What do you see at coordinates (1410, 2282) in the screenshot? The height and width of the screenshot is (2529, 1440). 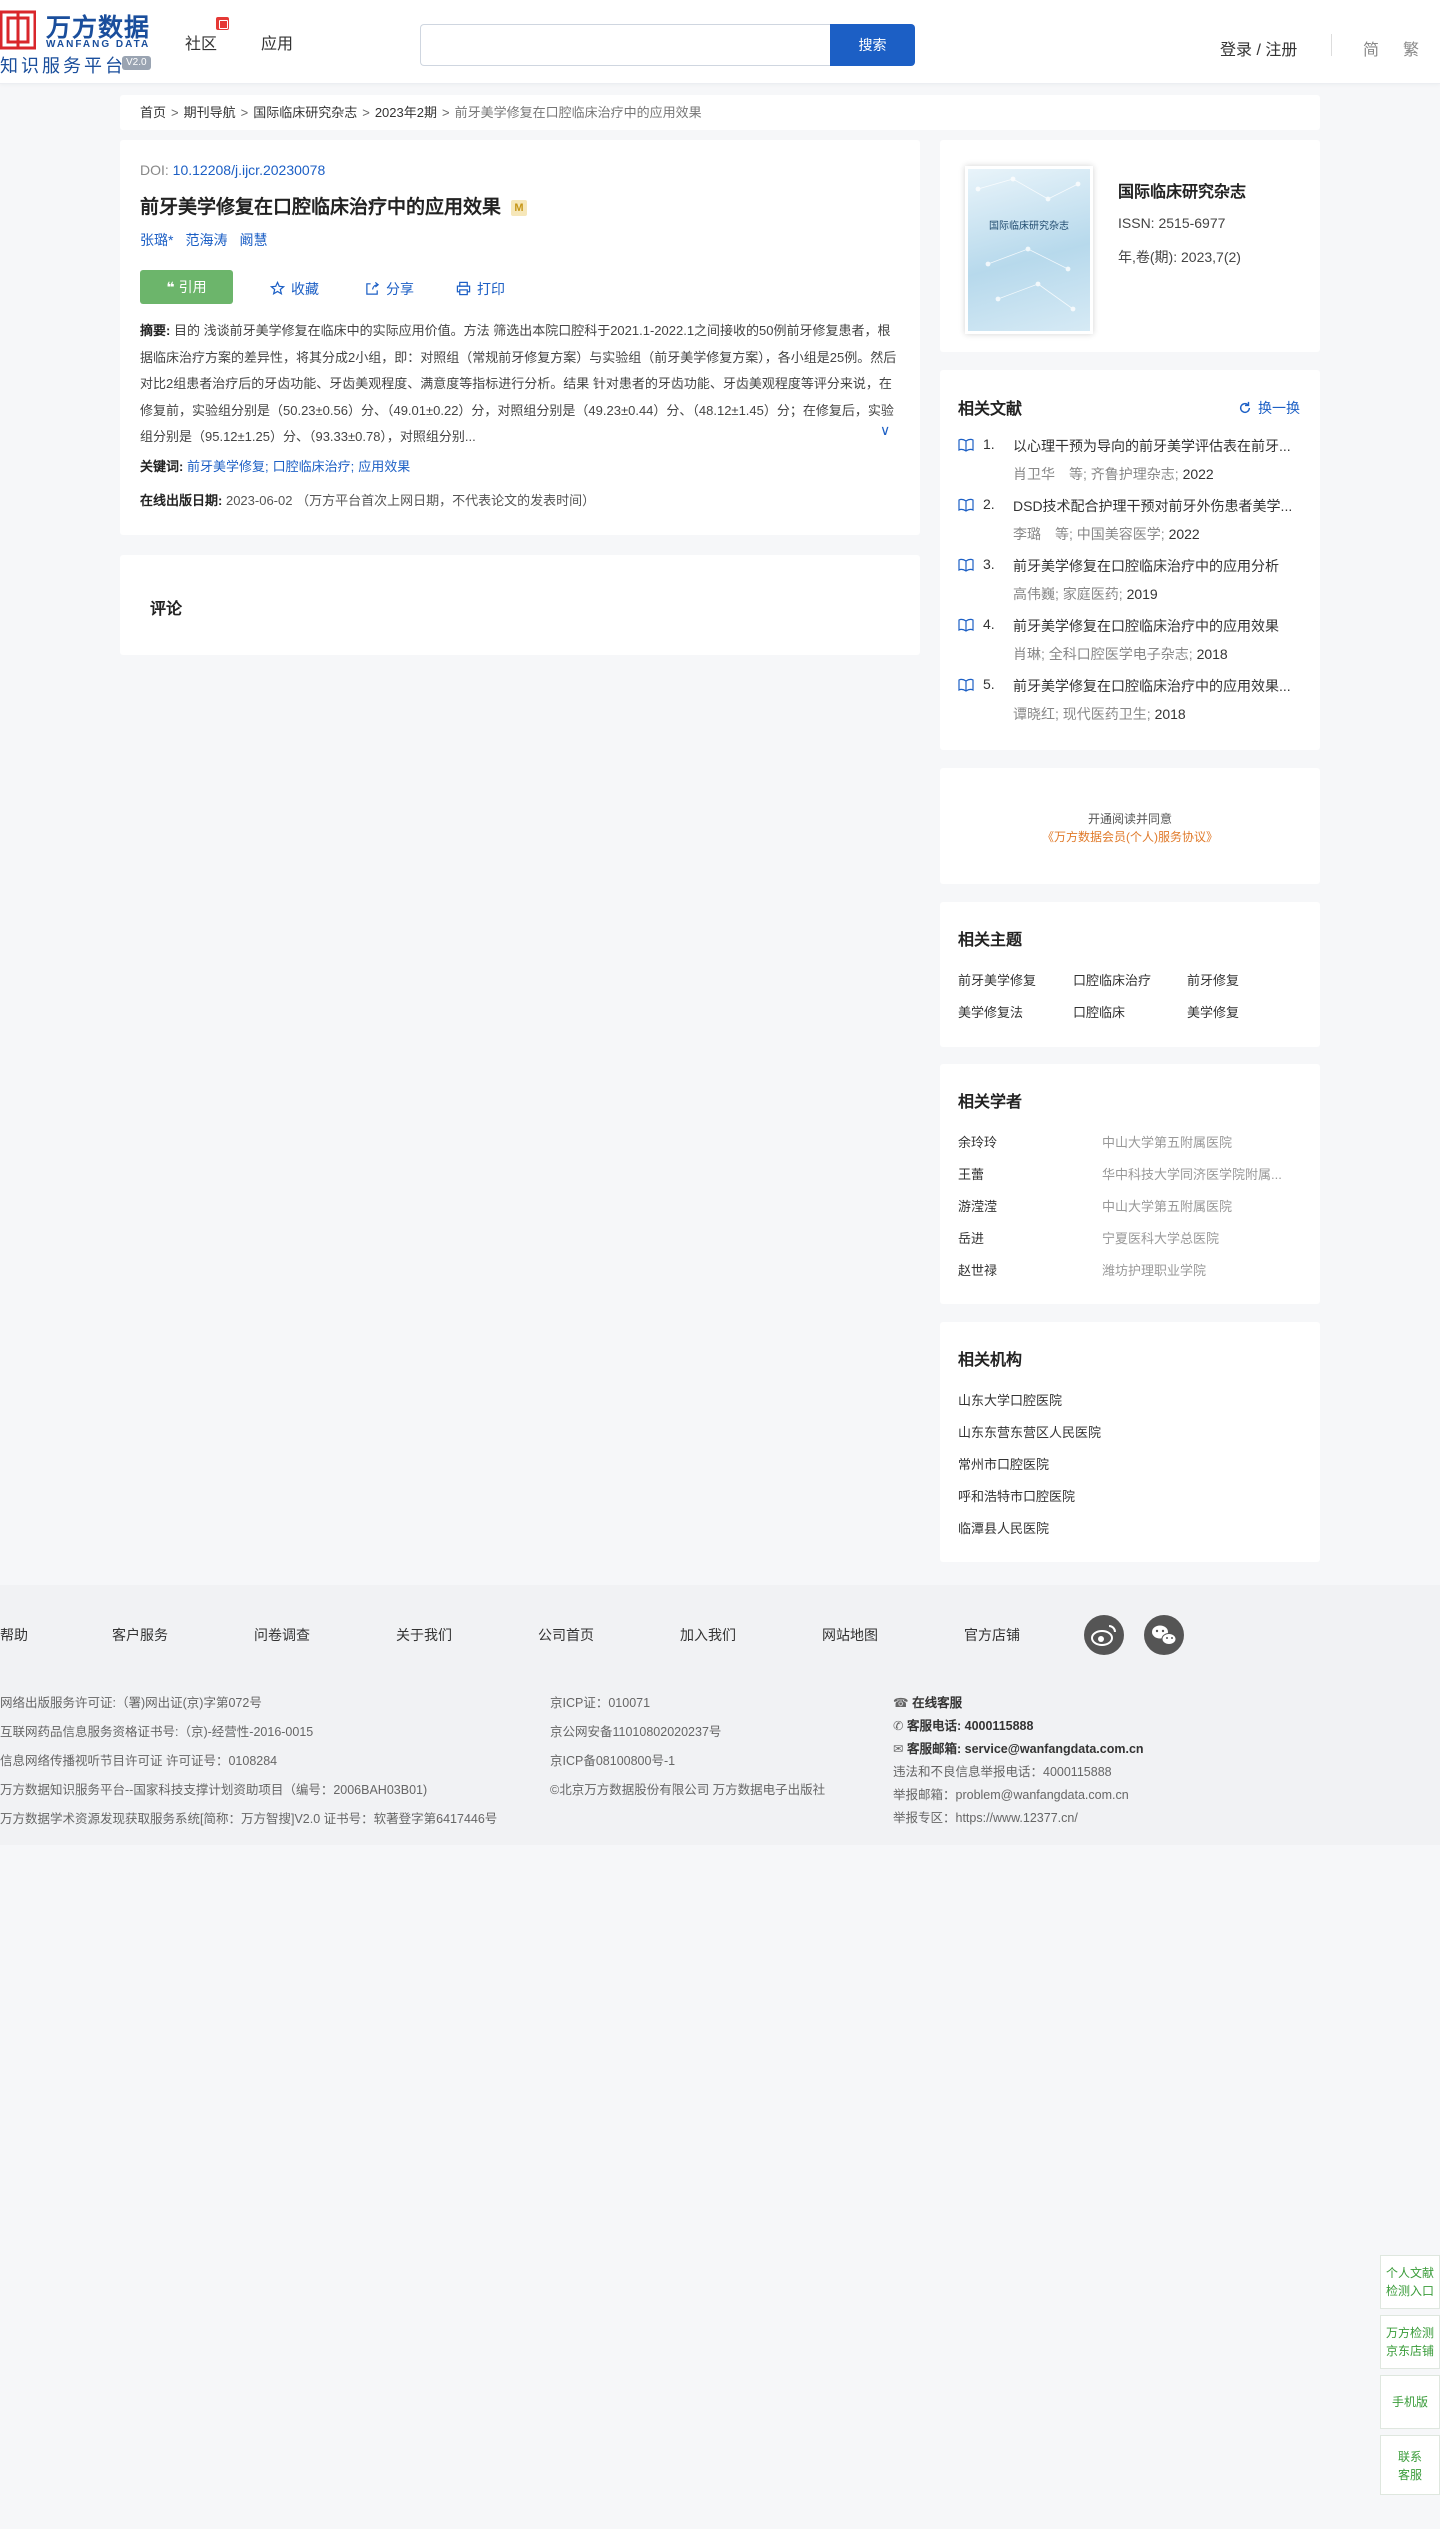 I see `side-personal-check: 个人文献 检测入口` at bounding box center [1410, 2282].